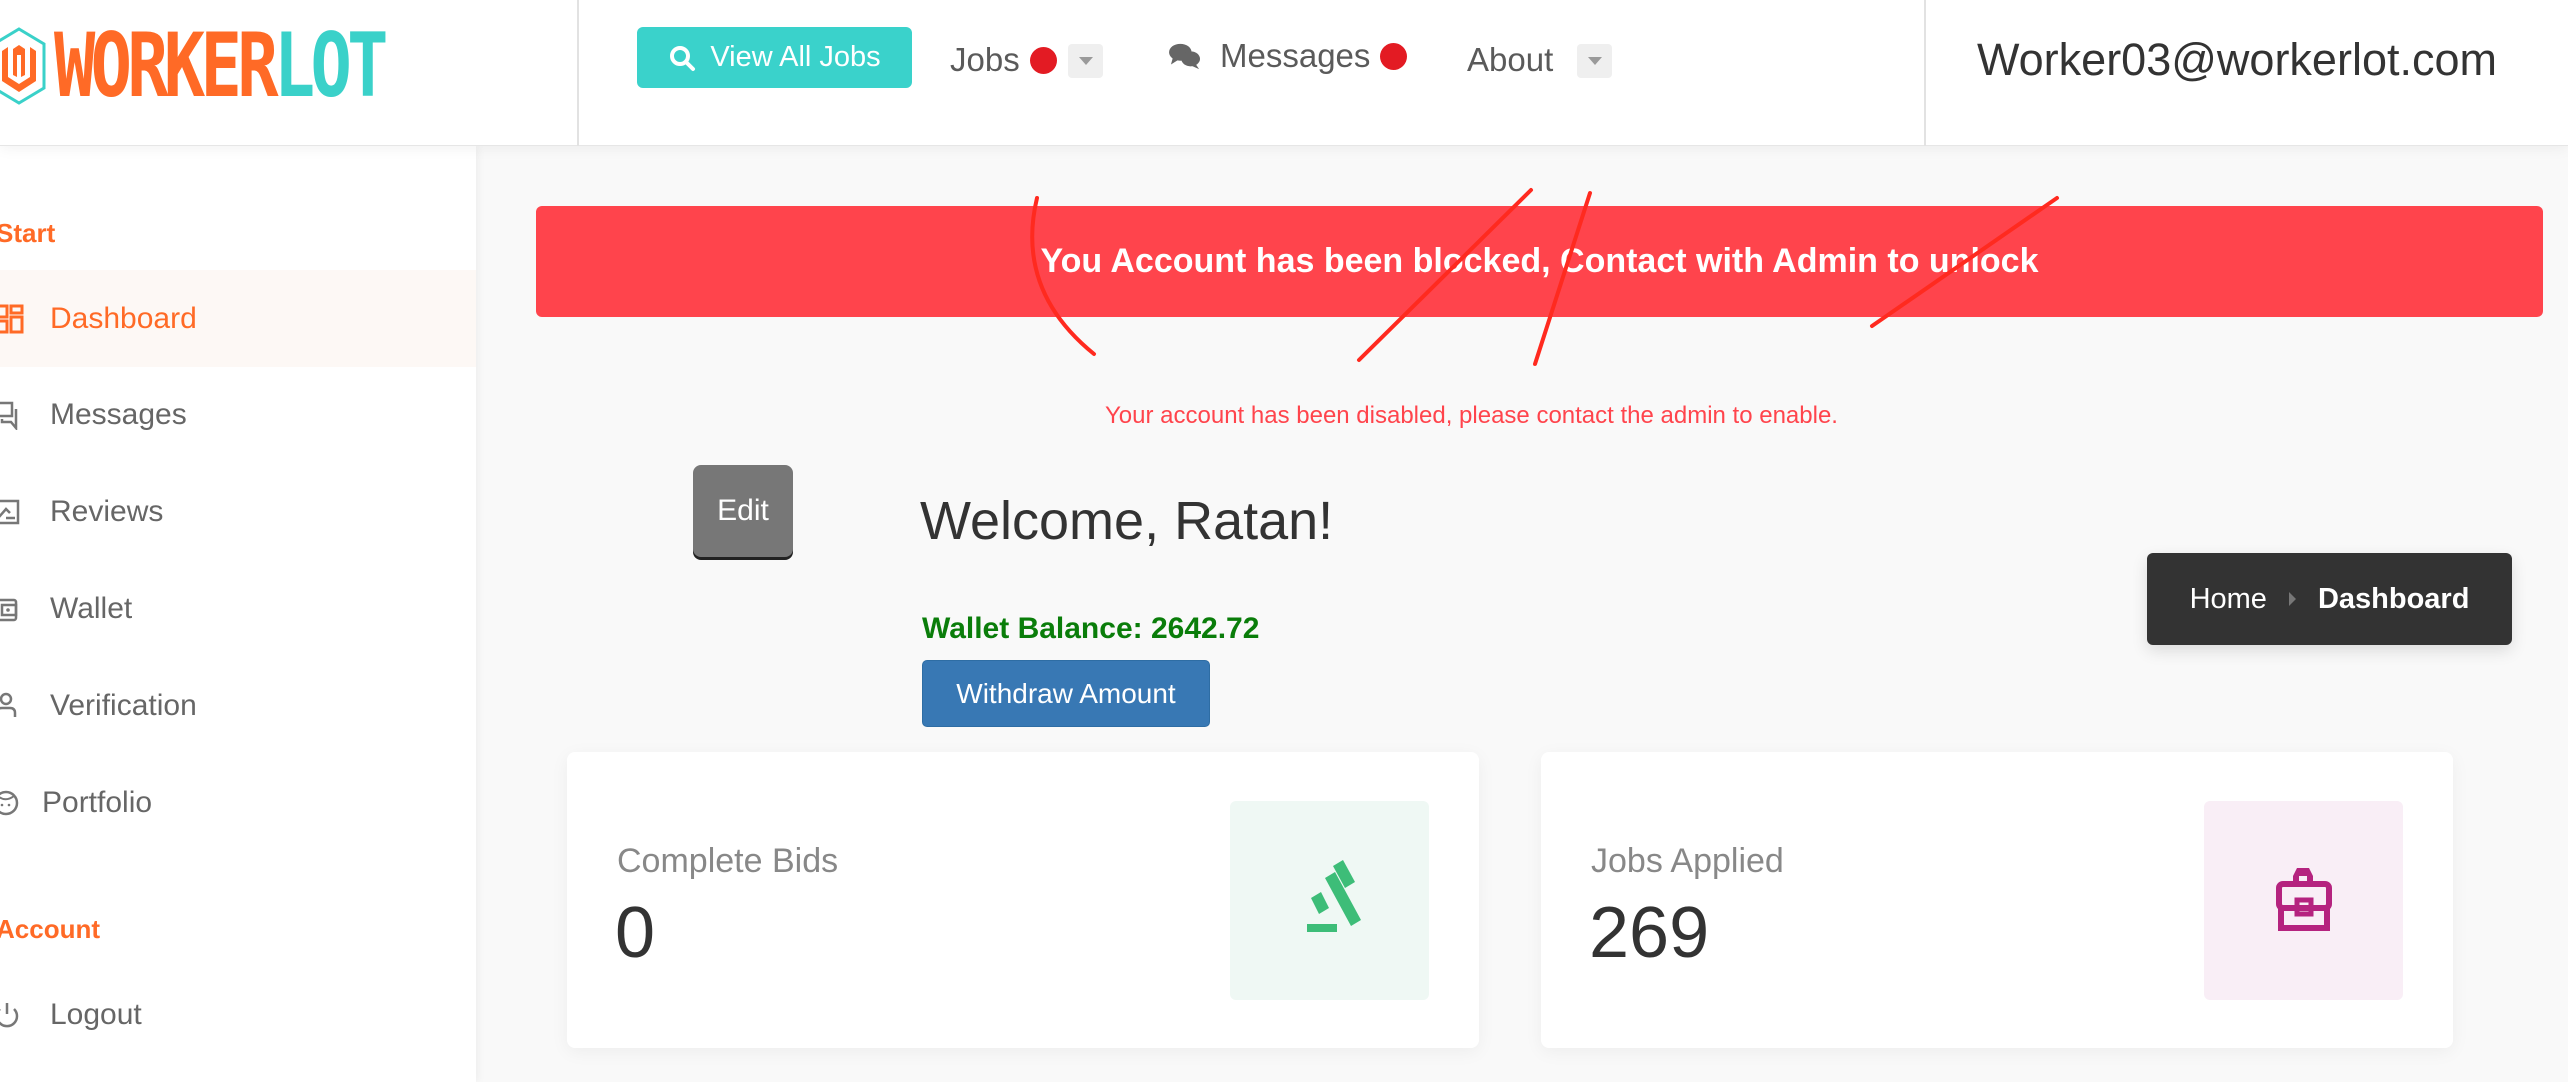 Image resolution: width=2568 pixels, height=1082 pixels. What do you see at coordinates (578, 73) in the screenshot?
I see `header-divider` at bounding box center [578, 73].